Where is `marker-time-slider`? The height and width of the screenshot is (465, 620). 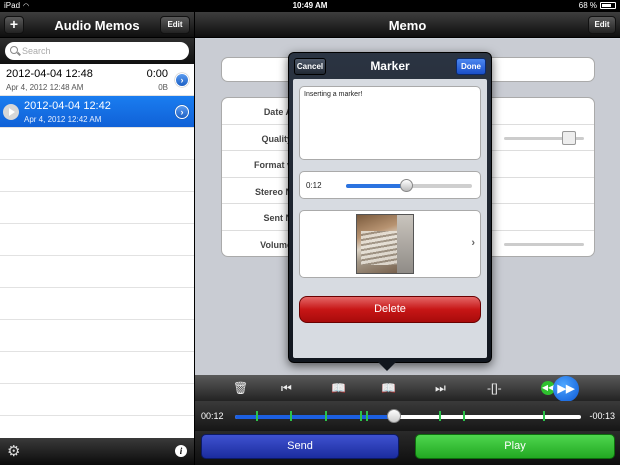 marker-time-slider is located at coordinates (409, 185).